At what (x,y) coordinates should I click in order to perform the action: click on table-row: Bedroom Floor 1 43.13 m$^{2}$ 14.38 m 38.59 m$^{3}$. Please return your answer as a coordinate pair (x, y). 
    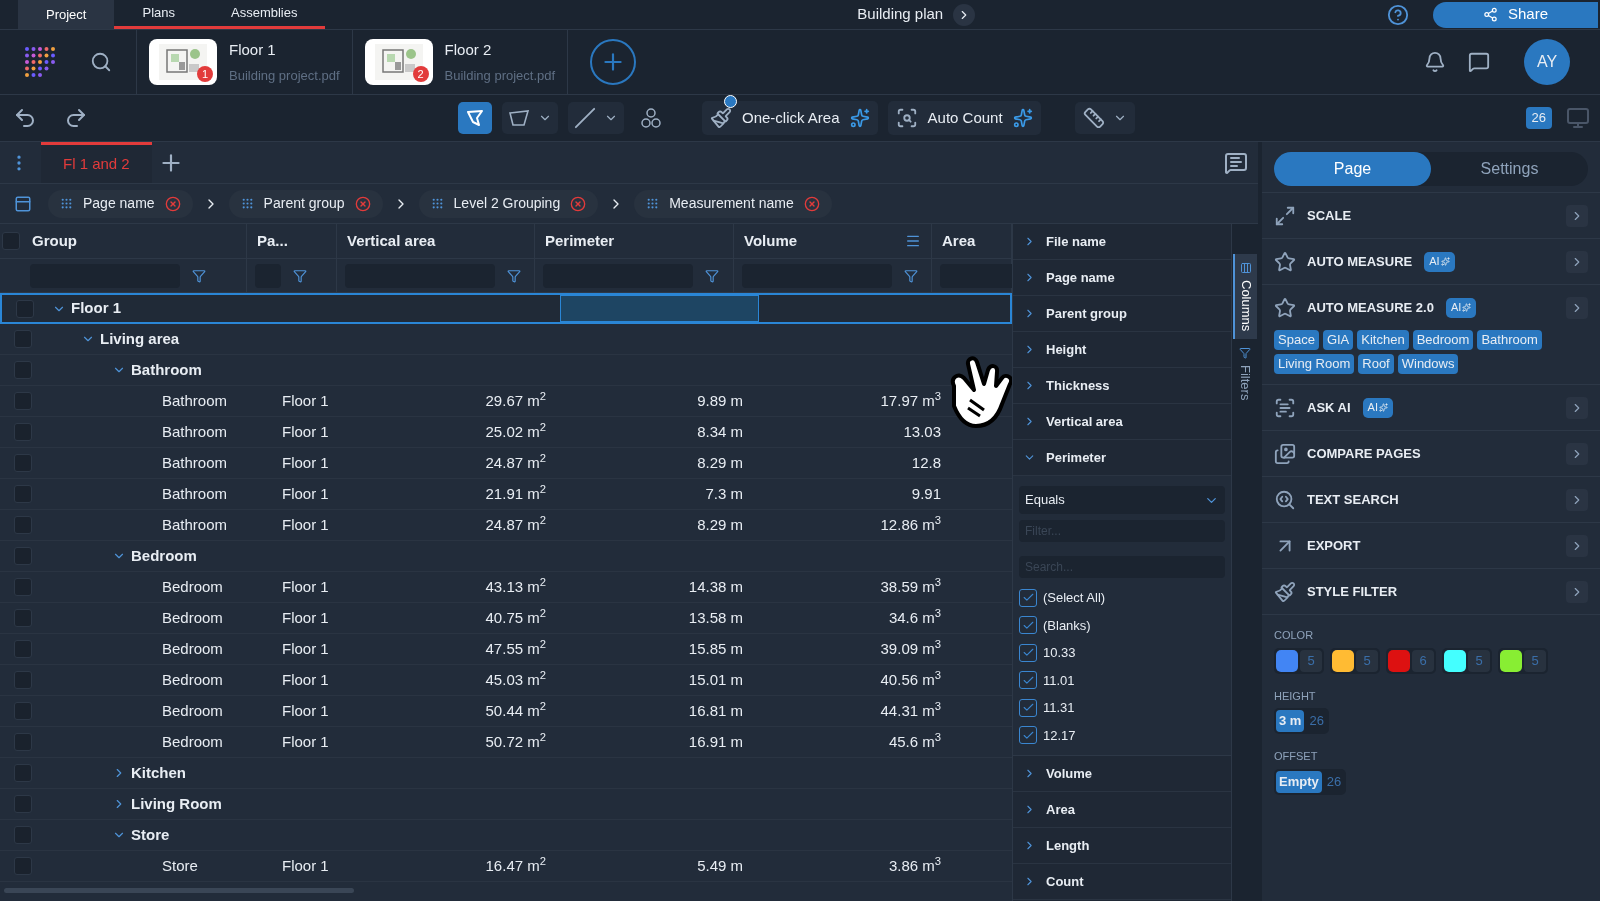
    Looking at the image, I should click on (506, 587).